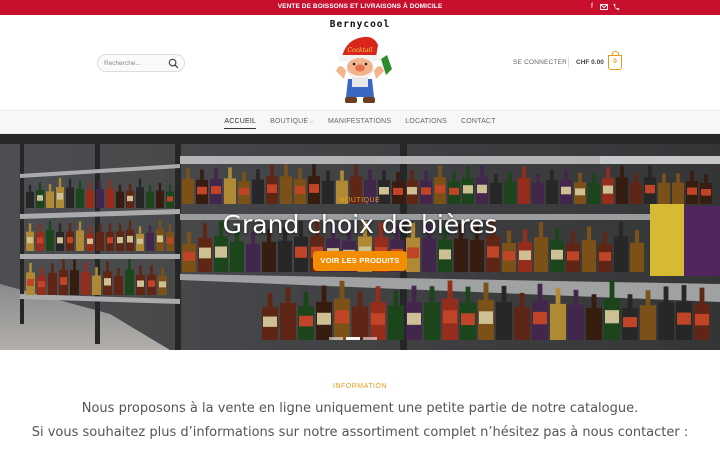 The image size is (720, 450). Describe the element at coordinates (240, 123) in the screenshot. I see `nav-item-accueil: ACCUEIL` at that location.